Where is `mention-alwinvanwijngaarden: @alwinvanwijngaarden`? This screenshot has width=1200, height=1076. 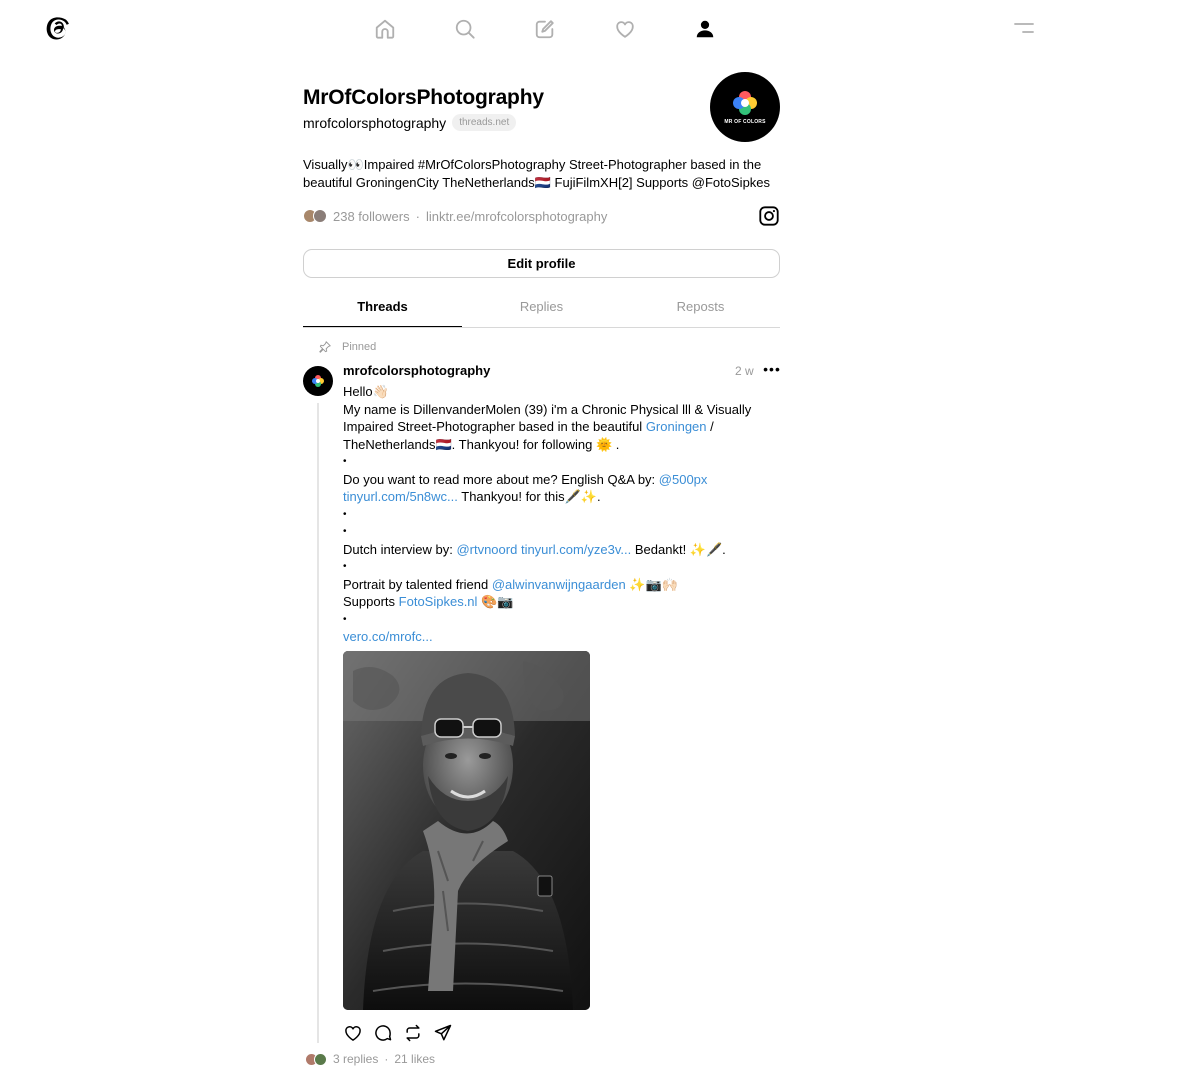
mention-alwinvanwijngaarden: @alwinvanwijngaarden is located at coordinates (559, 584).